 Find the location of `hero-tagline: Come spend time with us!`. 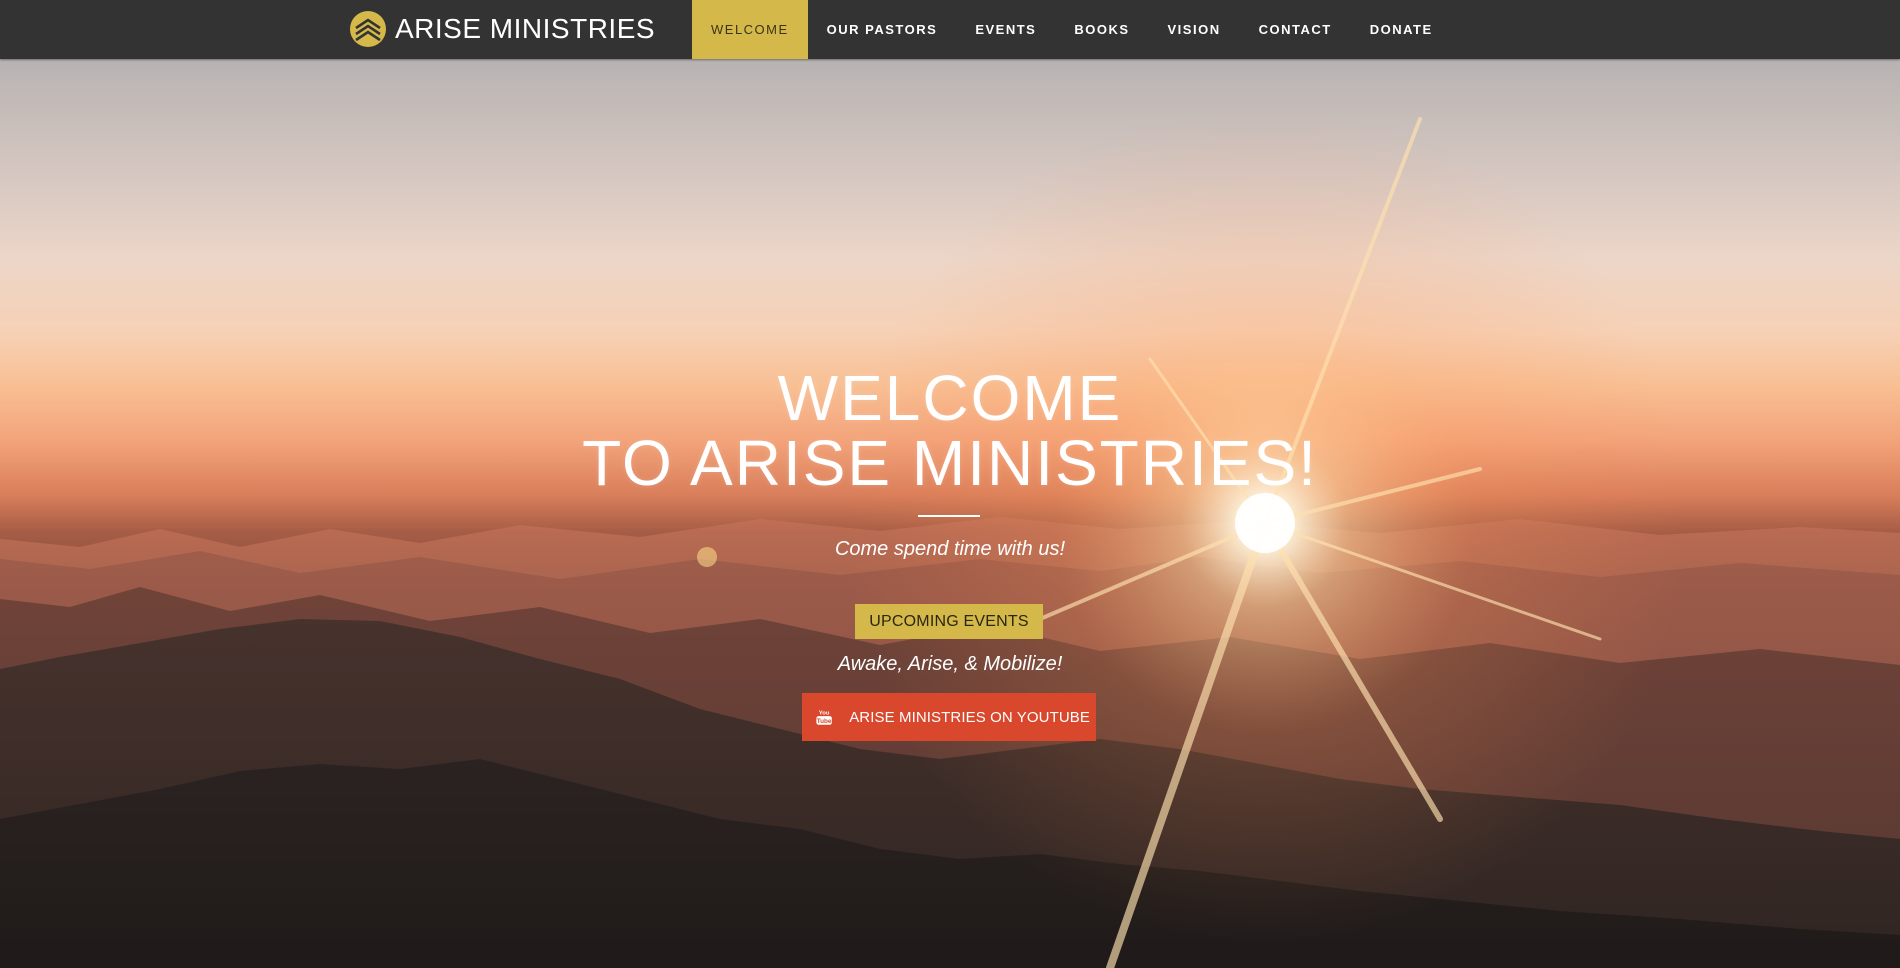

hero-tagline: Come spend time with us! is located at coordinates (950, 549).